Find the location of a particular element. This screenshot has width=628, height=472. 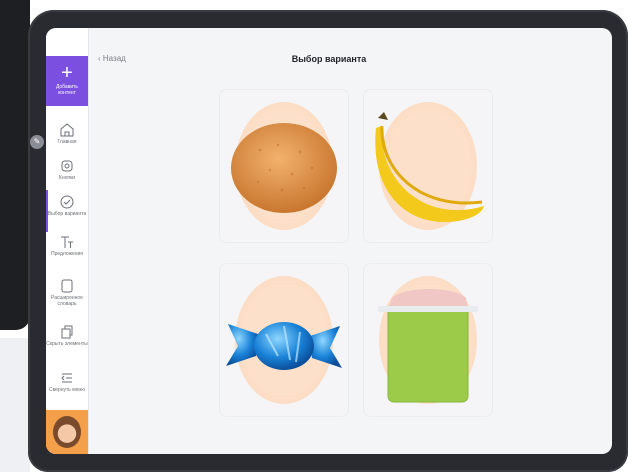

yogurt-icon is located at coordinates (428, 346).